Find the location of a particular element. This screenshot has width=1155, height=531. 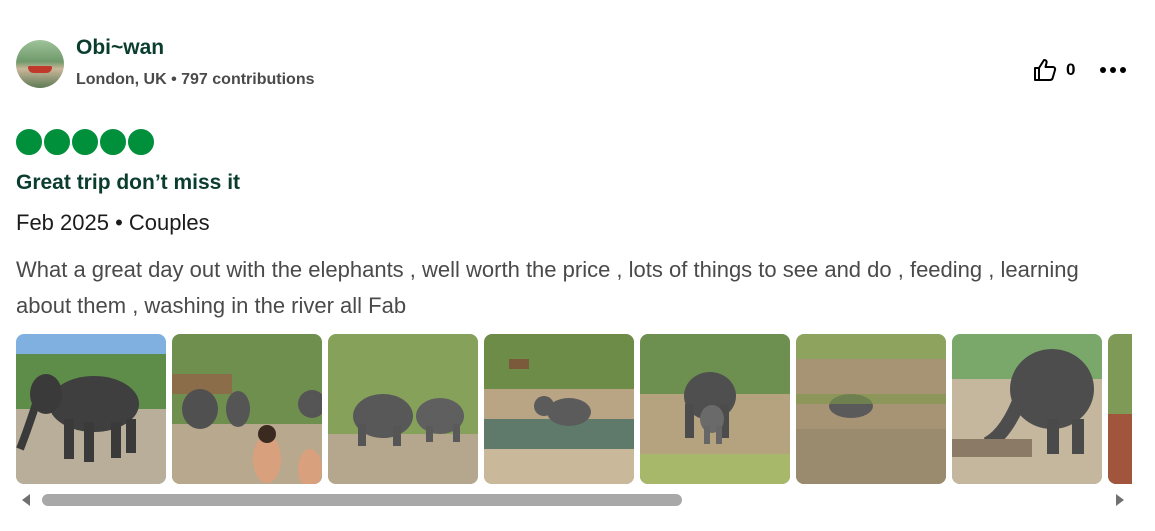

review-title: Great trip don’t miss it is located at coordinates (128, 183).